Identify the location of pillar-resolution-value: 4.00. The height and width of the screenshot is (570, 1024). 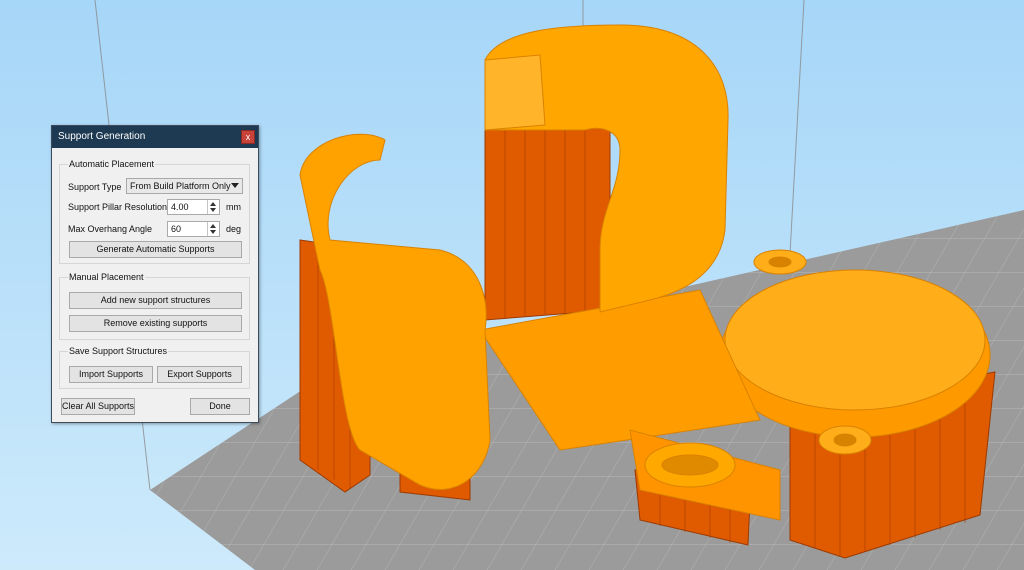
(180, 207).